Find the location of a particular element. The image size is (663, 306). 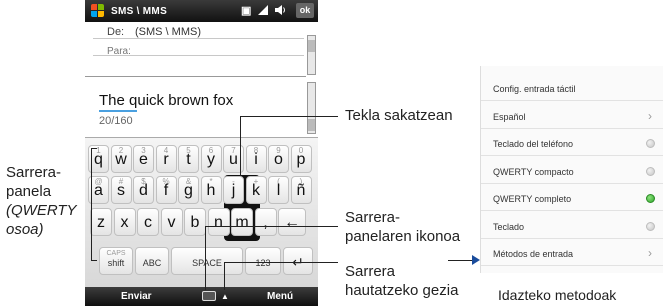

softkey-bar: Enviar ▲ Menú is located at coordinates (201, 296).